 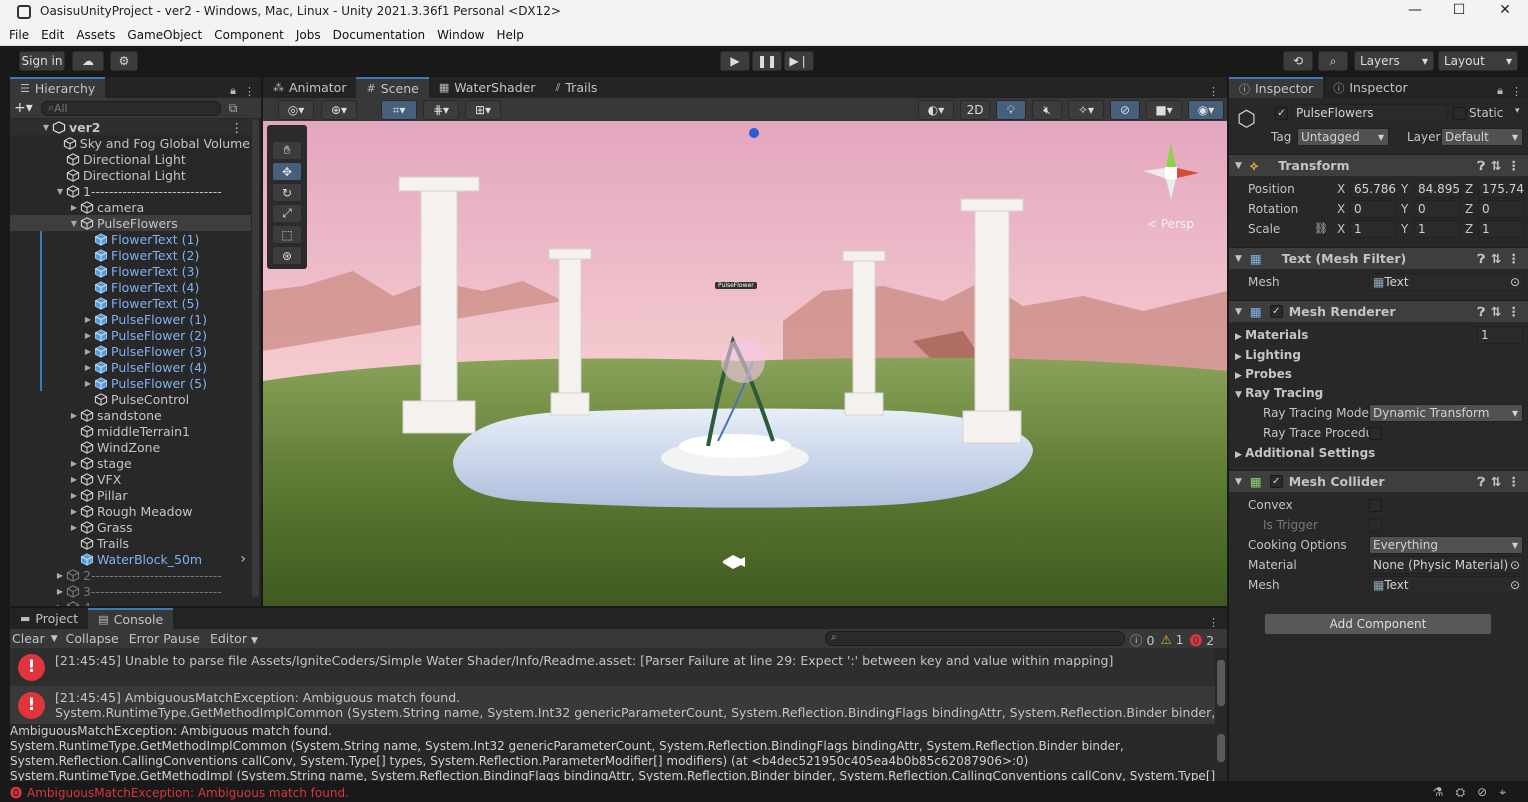 I want to click on menu-help: Help, so click(x=509, y=35).